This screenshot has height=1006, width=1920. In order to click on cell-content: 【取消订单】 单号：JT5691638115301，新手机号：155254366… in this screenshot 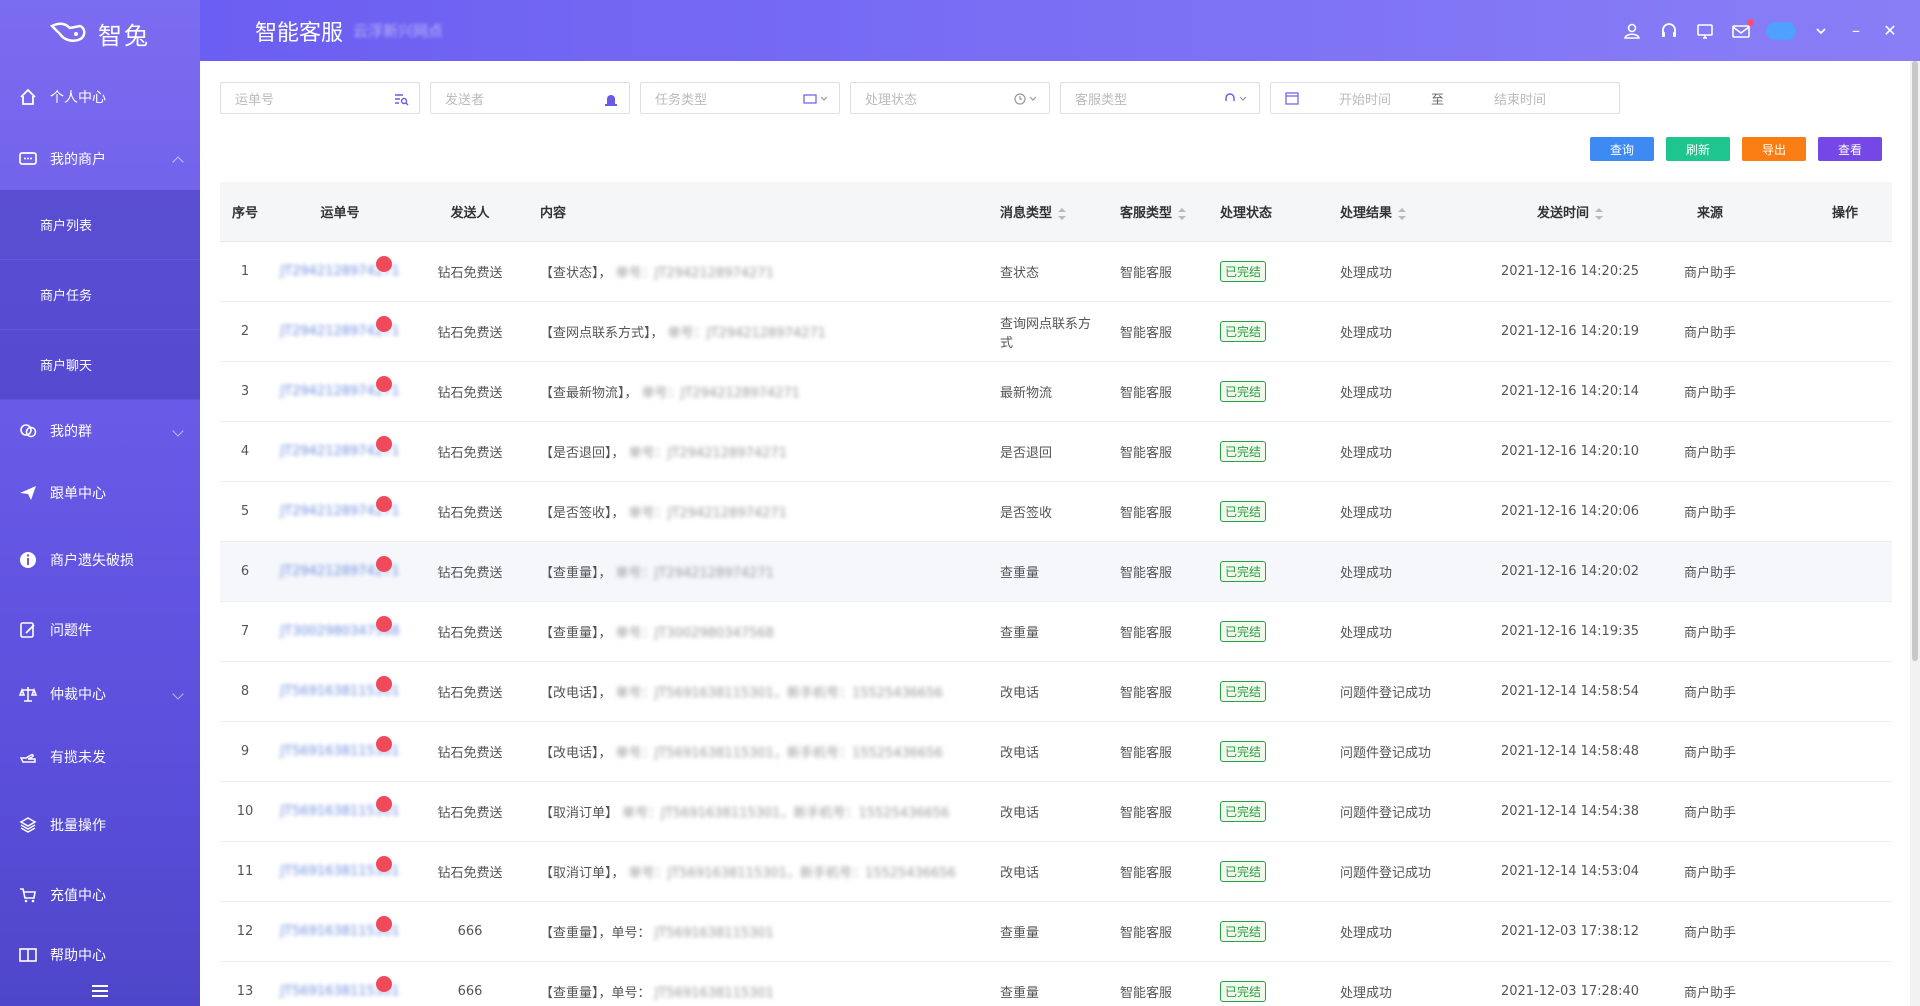, I will do `click(760, 811)`.